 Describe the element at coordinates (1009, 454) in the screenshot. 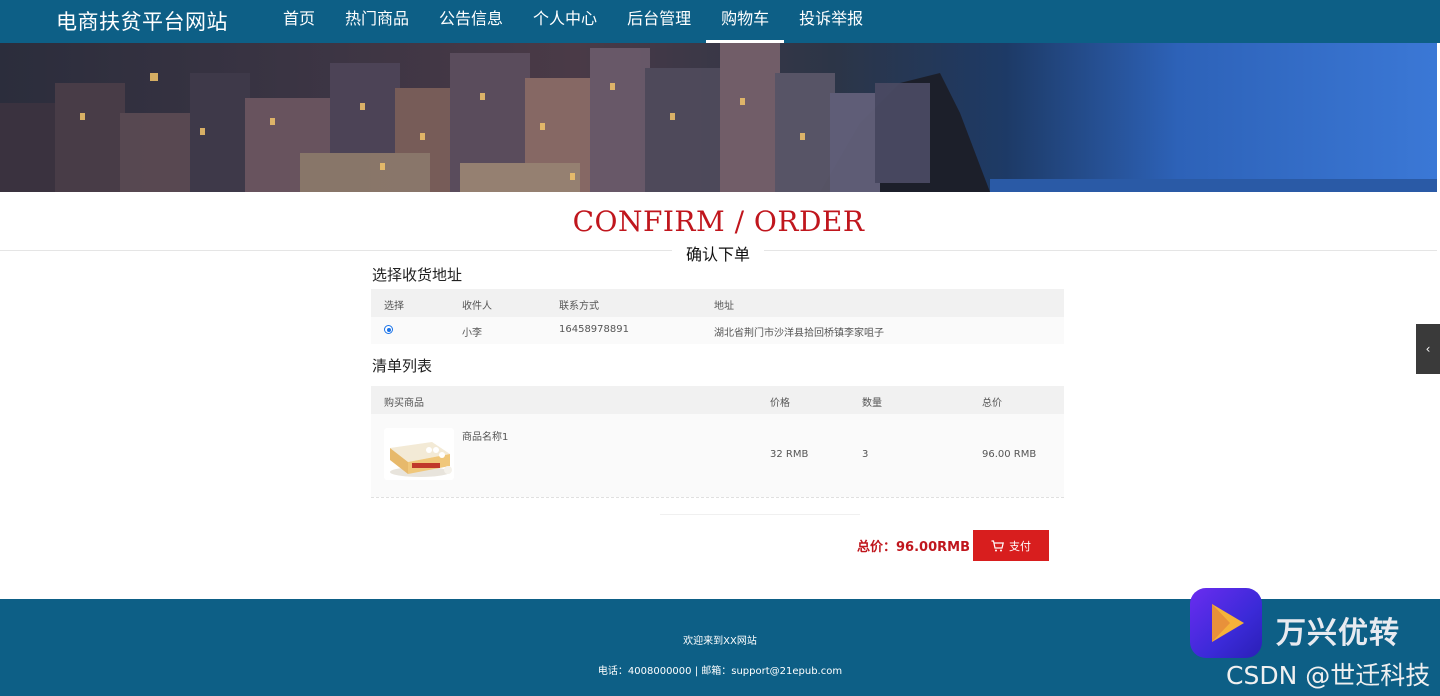

I see `item-subtotal: 96.00 RMB` at that location.